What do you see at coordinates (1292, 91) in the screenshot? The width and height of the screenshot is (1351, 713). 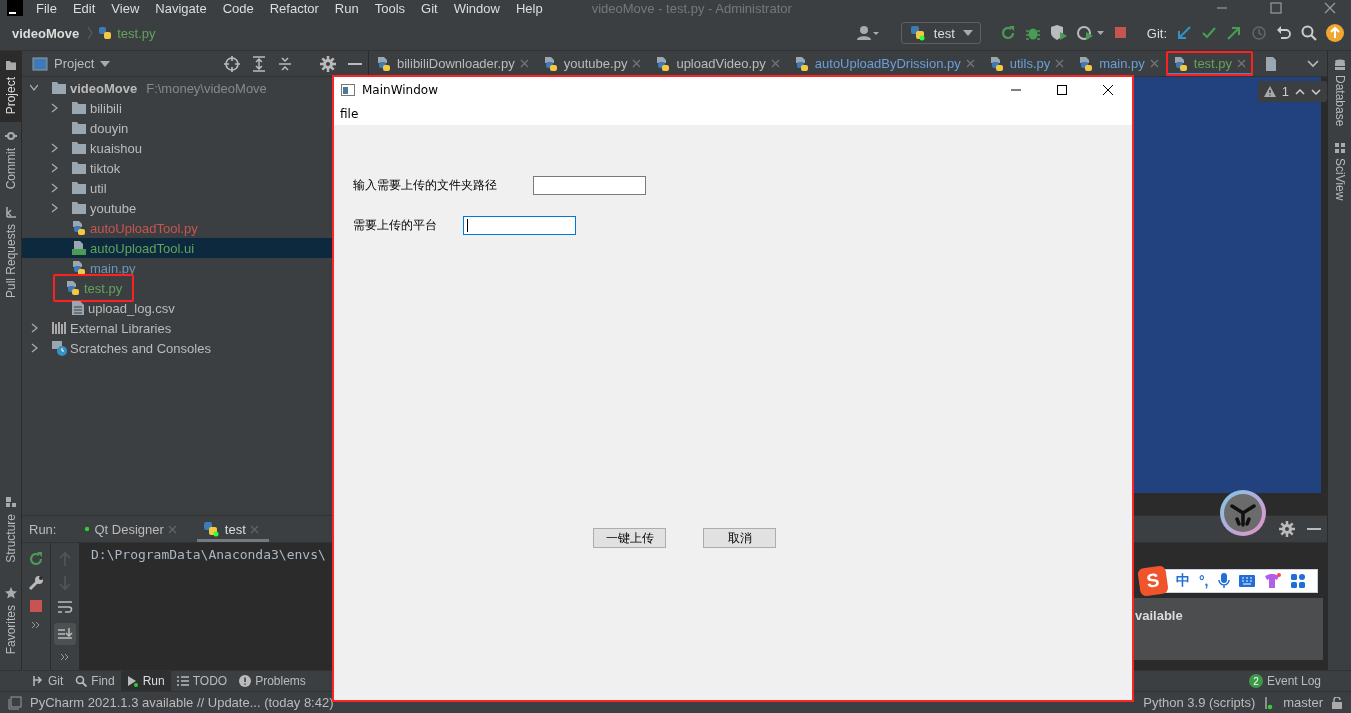 I see `inspection-widget: 1` at bounding box center [1292, 91].